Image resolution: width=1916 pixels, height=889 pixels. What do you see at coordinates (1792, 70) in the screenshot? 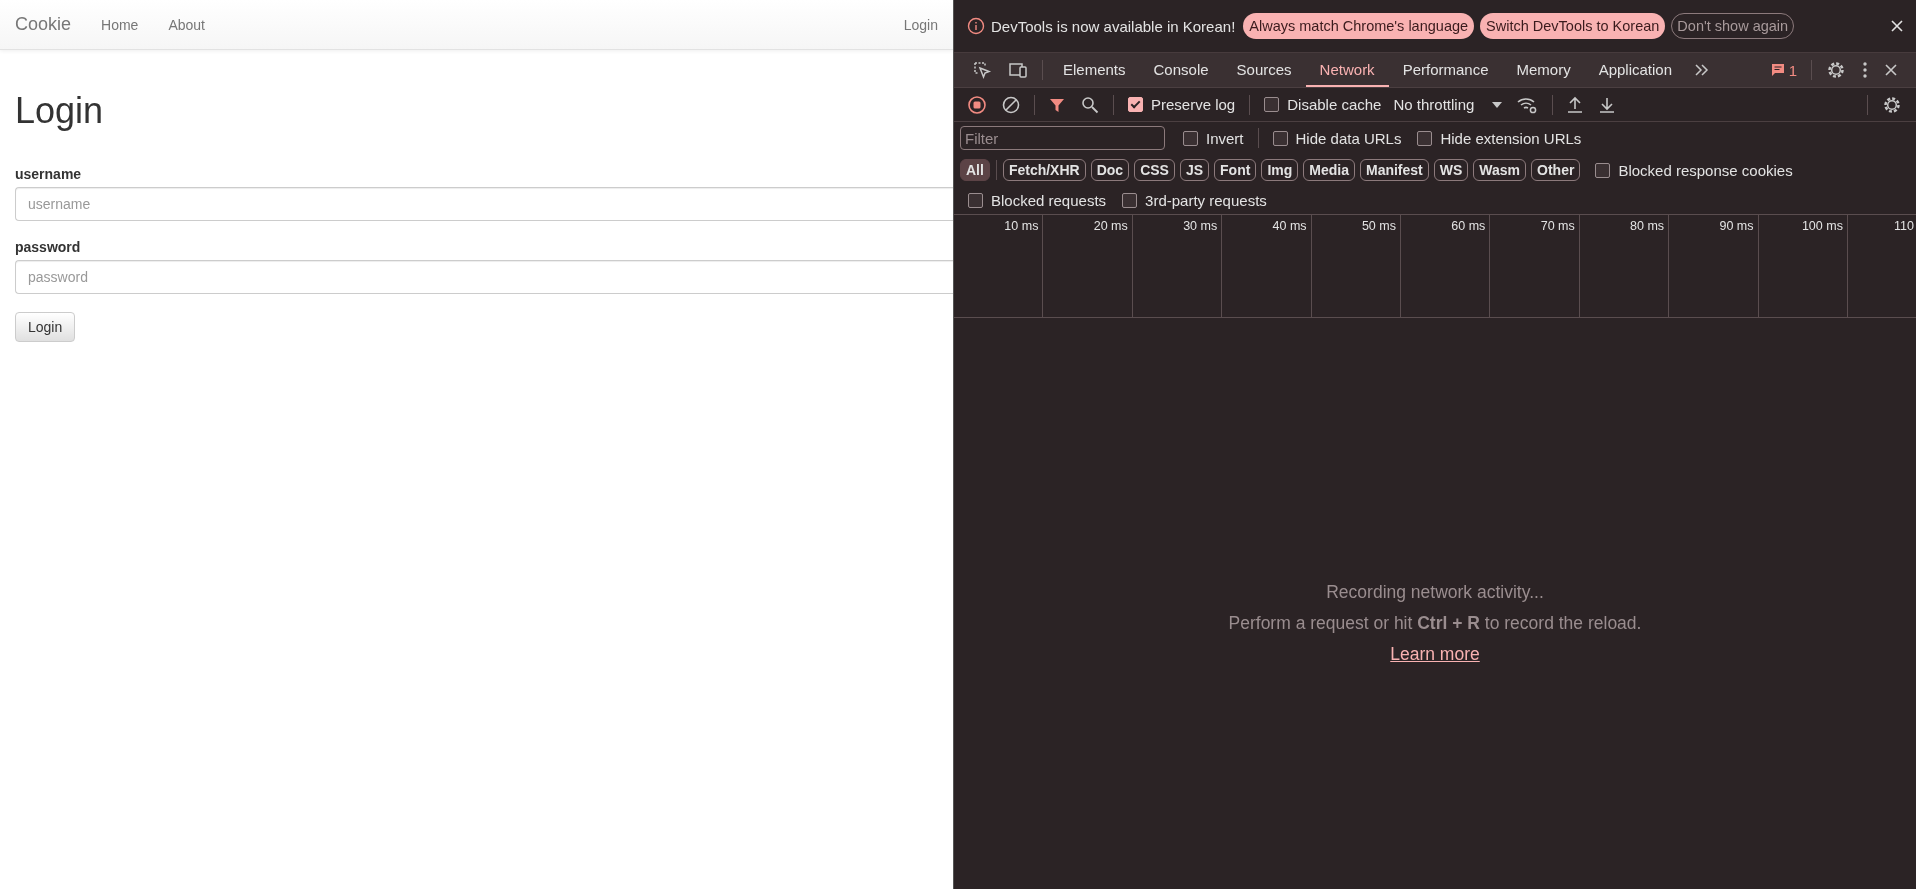
I see `issues-count: 1` at bounding box center [1792, 70].